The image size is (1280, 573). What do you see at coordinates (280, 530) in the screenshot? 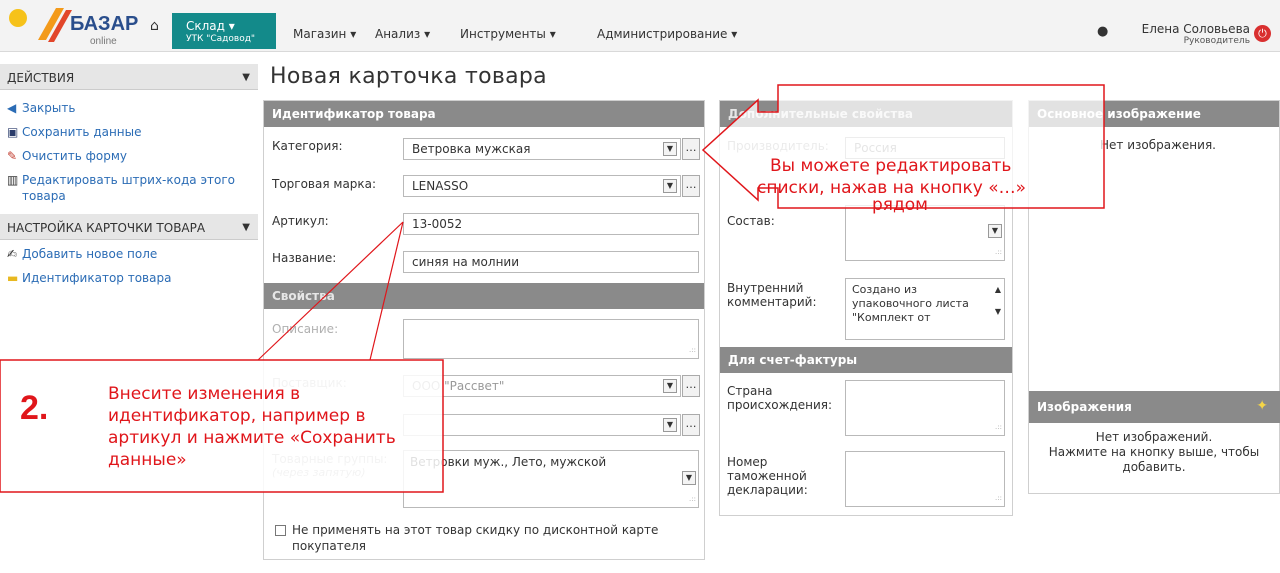
I see `discount-checkbox` at bounding box center [280, 530].